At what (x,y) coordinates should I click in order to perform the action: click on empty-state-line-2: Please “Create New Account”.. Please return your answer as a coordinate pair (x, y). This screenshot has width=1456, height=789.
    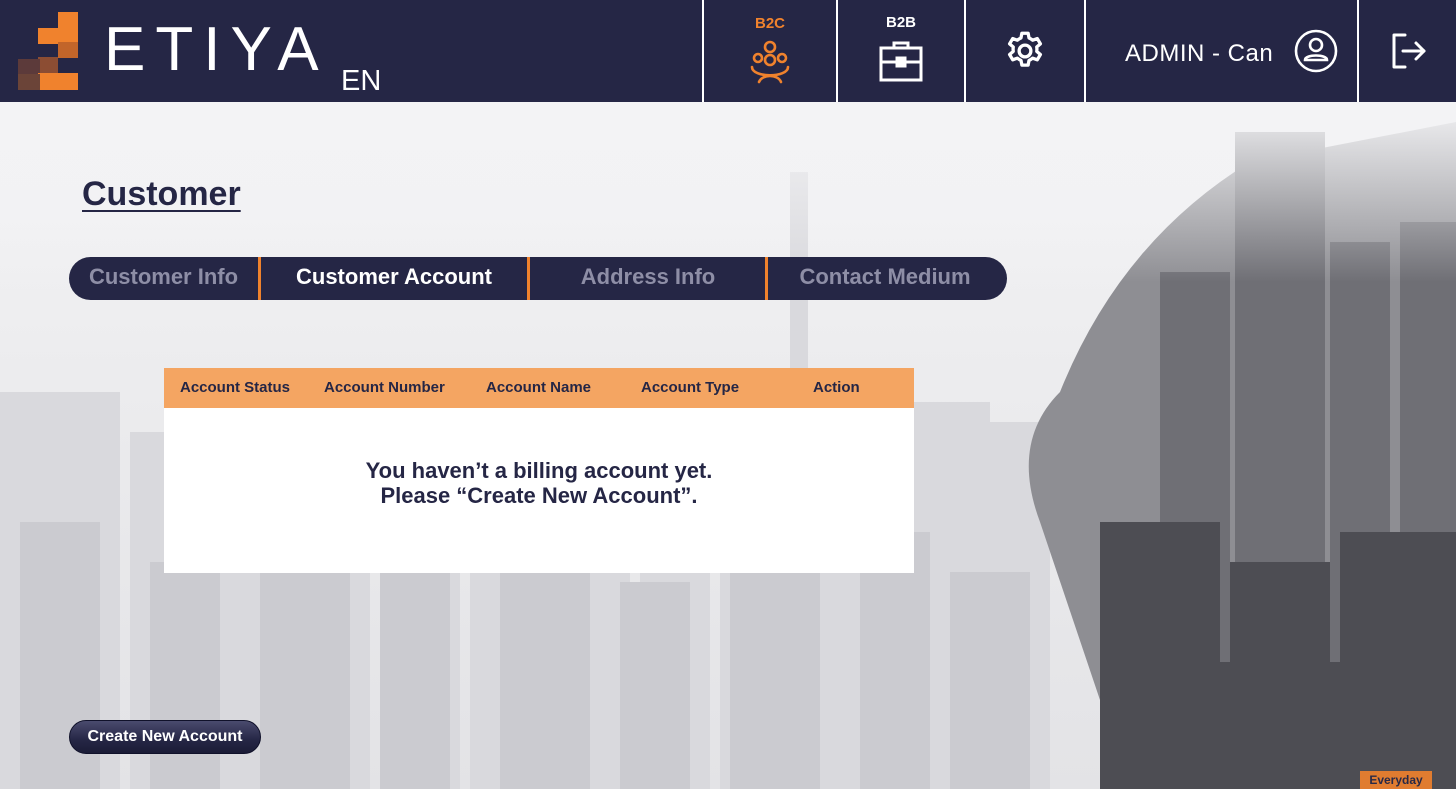
    Looking at the image, I should click on (539, 495).